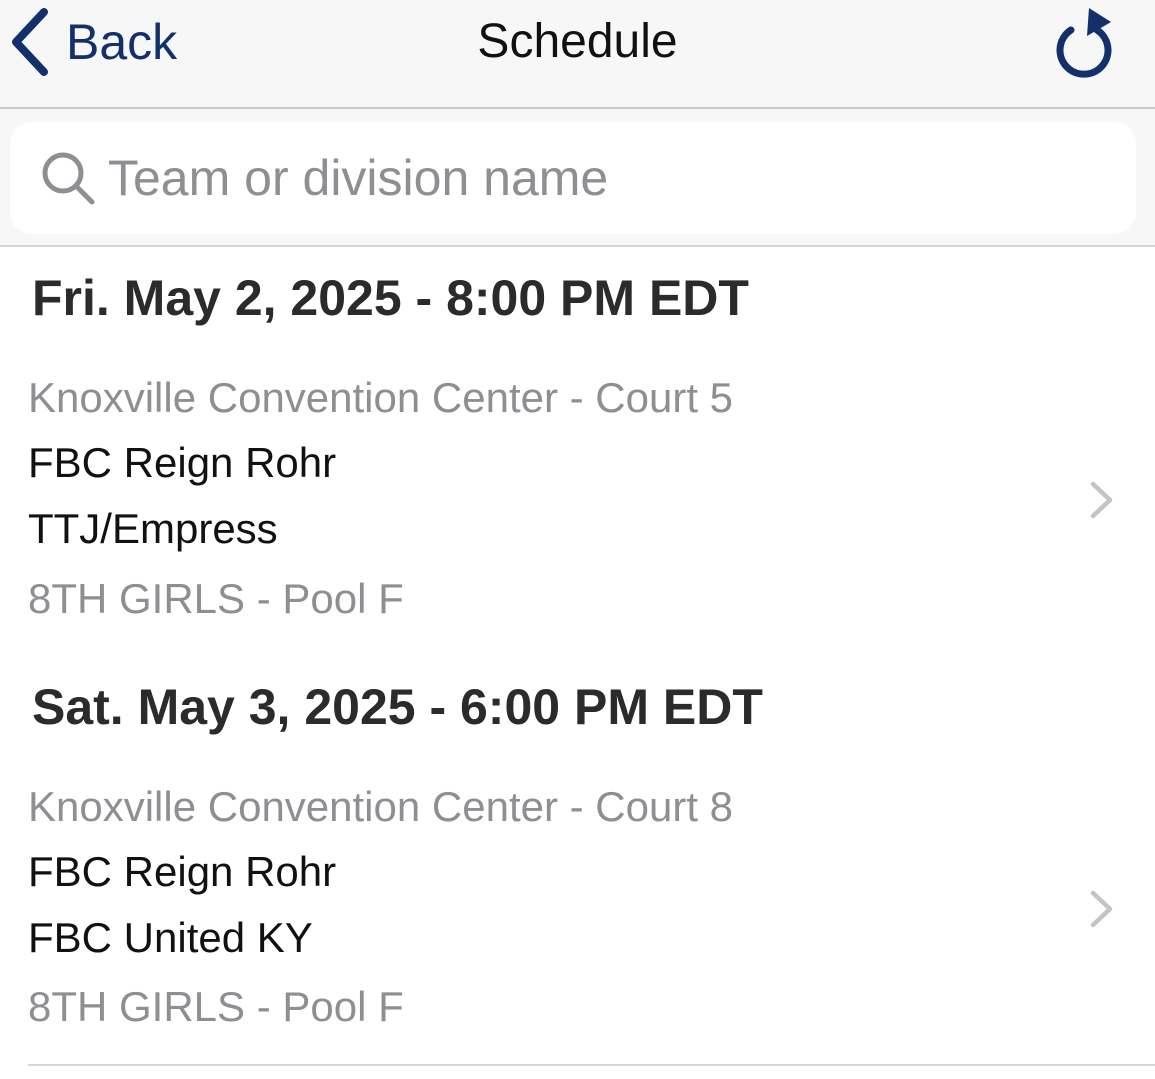 This screenshot has height=1079, width=1155. Describe the element at coordinates (381, 806) in the screenshot. I see `game-location: Knoxville Convention Center - Court 8` at that location.